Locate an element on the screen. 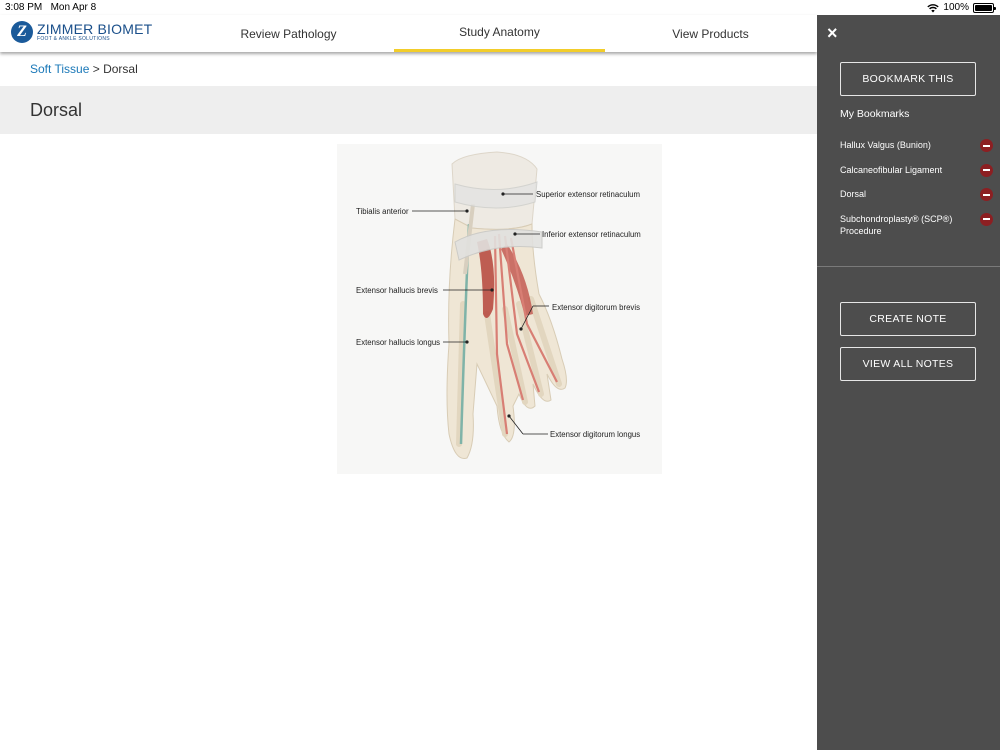 The width and height of the screenshot is (1000, 750). tab-study-anatomy: Study Anatomy is located at coordinates (499, 33).